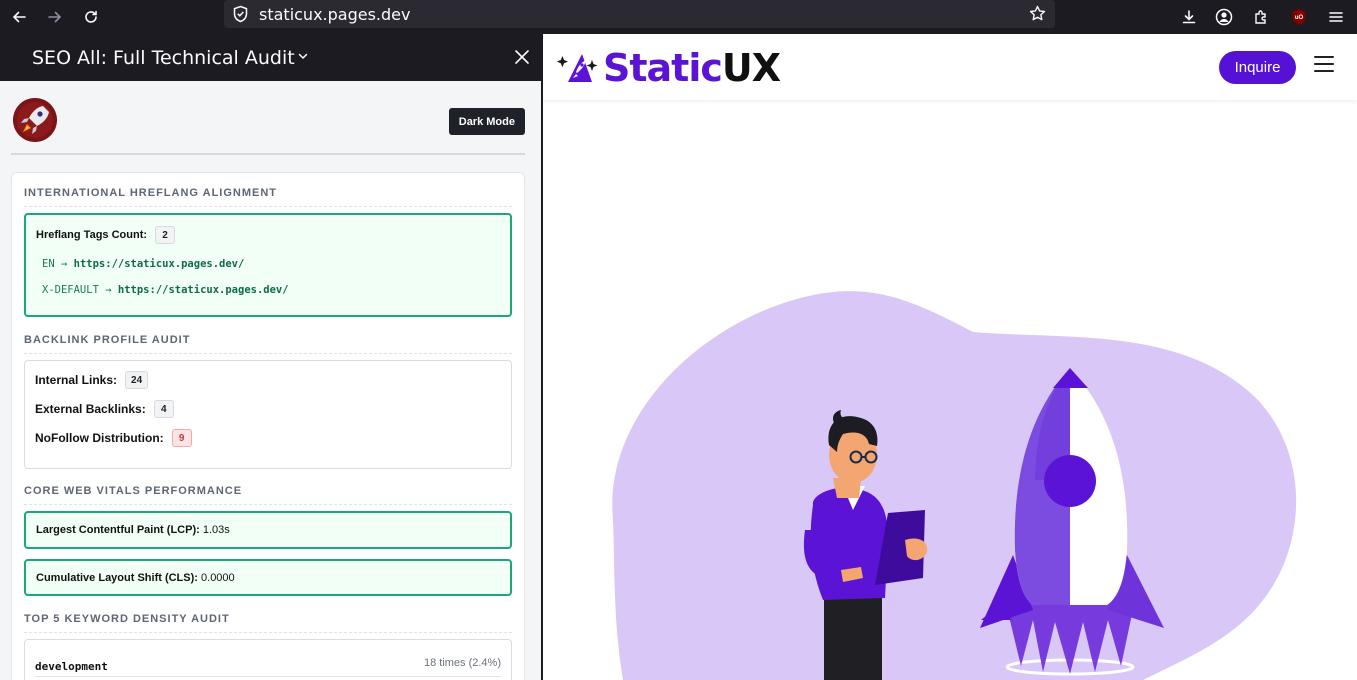  I want to click on url-text: staticux.pages.dev, so click(334, 14).